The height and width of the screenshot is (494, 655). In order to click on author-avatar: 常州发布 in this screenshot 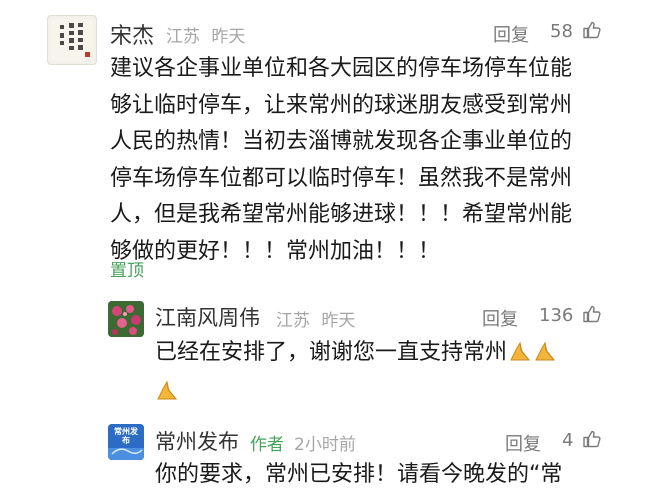, I will do `click(126, 442)`.